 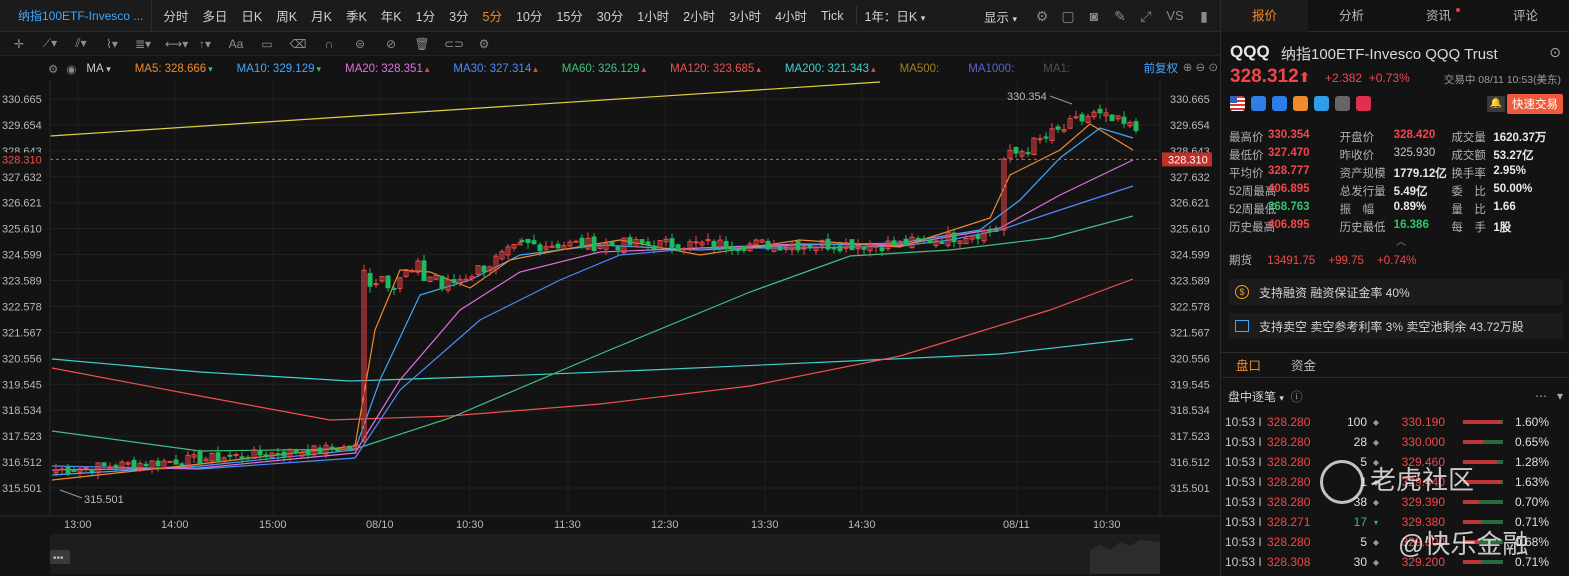 I want to click on info-icon: ⓘ, so click(x=1297, y=397).